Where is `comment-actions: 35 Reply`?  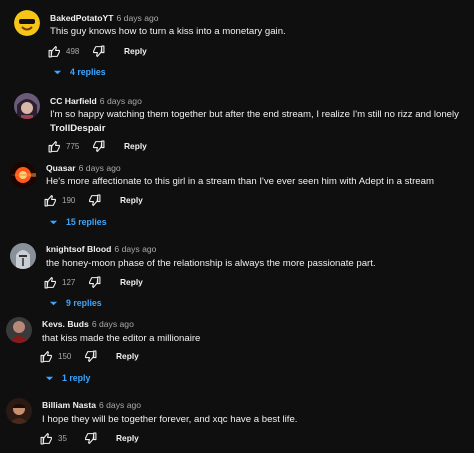
comment-actions: 35 Reply is located at coordinates (88, 438).